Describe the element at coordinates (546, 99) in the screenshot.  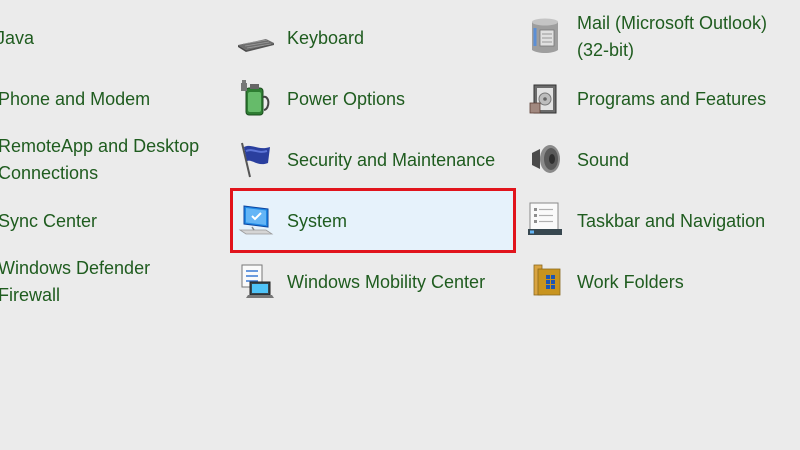
I see `programs-features-icon` at that location.